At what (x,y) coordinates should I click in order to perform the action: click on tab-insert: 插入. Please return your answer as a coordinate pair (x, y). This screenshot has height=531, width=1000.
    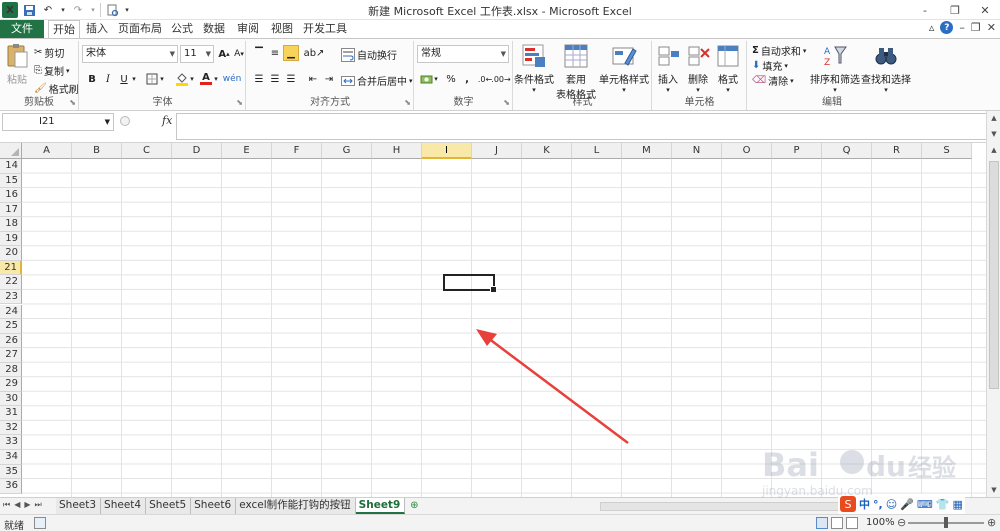
    Looking at the image, I should click on (97, 29).